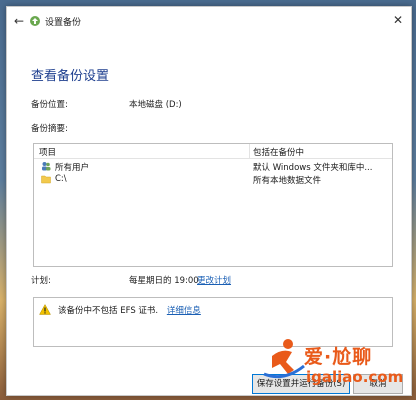 The height and width of the screenshot is (400, 416). Describe the element at coordinates (19, 21) in the screenshot. I see `back-arrow-icon: ←` at that location.